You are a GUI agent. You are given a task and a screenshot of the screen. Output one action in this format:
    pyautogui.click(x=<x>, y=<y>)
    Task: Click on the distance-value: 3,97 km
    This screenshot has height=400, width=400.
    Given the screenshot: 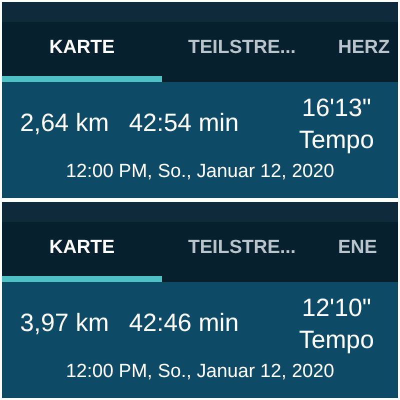 What is the action you would take?
    pyautogui.click(x=64, y=324)
    